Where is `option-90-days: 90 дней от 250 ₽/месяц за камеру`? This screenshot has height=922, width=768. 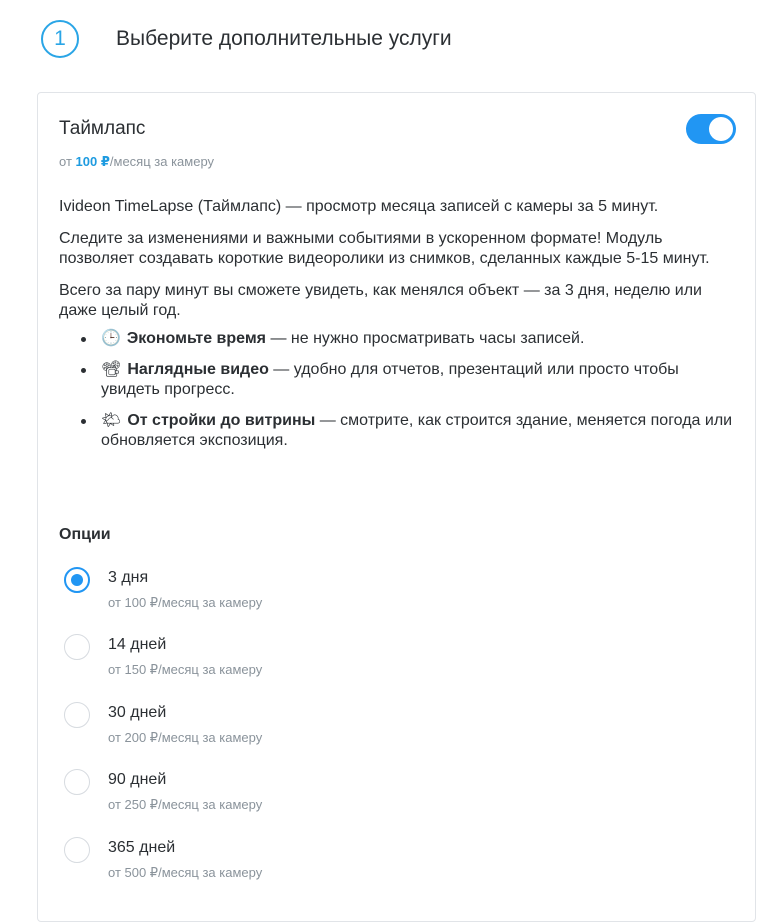 option-90-days: 90 дней от 250 ₽/месяц за камеру is located at coordinates (264, 794).